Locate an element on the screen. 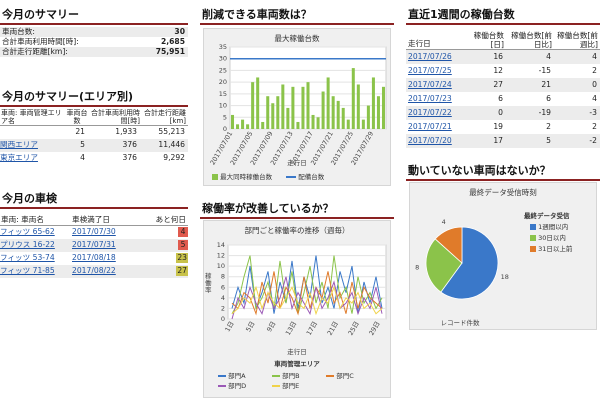  legend-title: 車両管理エリア is located at coordinates (297, 364).